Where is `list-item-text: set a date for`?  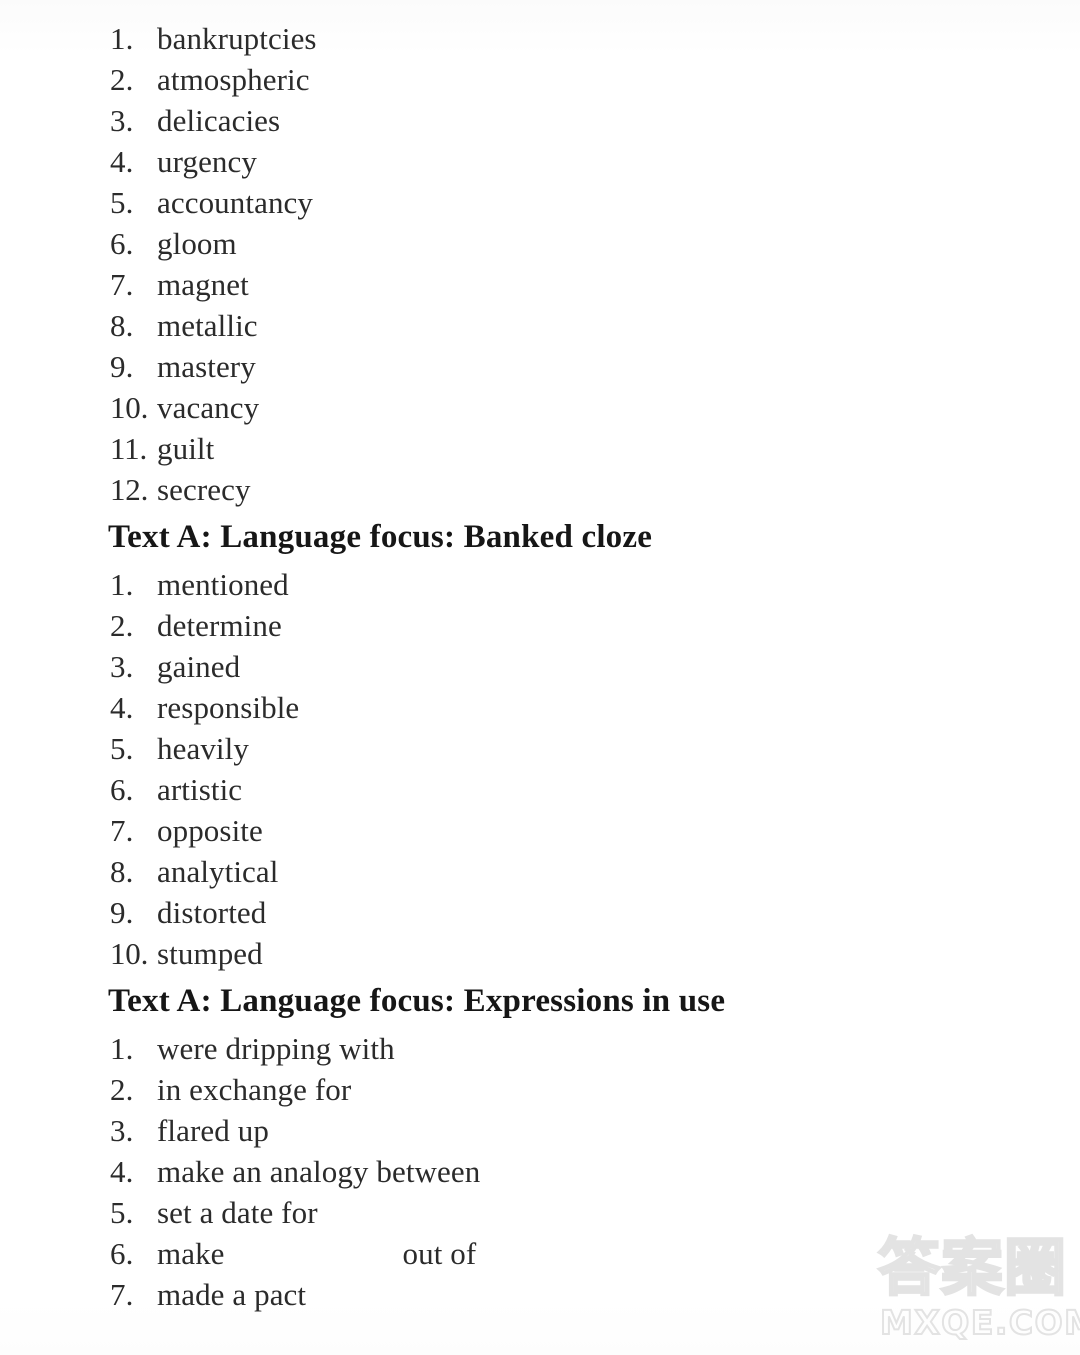 list-item-text: set a date for is located at coordinates (237, 1212).